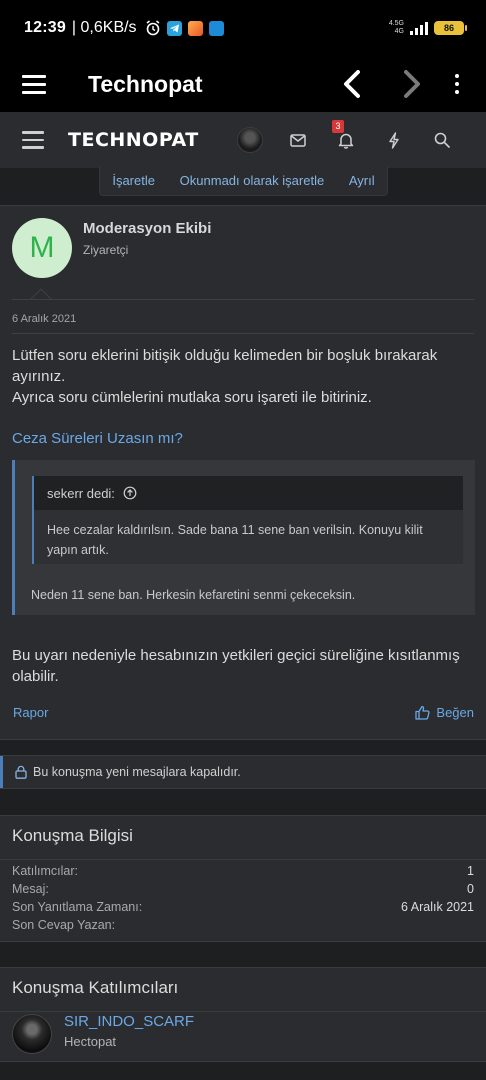 This screenshot has height=1080, width=486. Describe the element at coordinates (33, 140) in the screenshot. I see `hamburger-icon` at that location.